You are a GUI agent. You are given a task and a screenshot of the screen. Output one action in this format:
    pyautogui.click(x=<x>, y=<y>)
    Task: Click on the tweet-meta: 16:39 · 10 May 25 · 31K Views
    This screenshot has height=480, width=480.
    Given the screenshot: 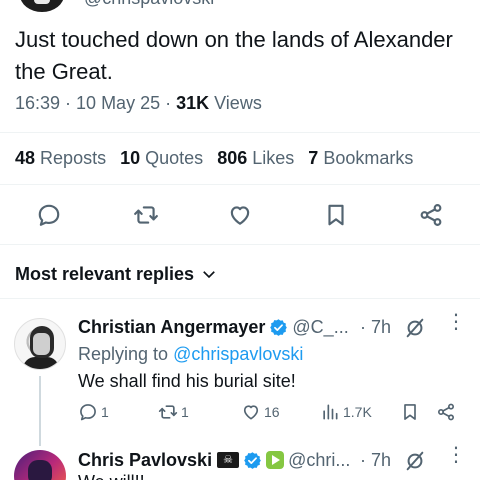 What is the action you would take?
    pyautogui.click(x=138, y=103)
    